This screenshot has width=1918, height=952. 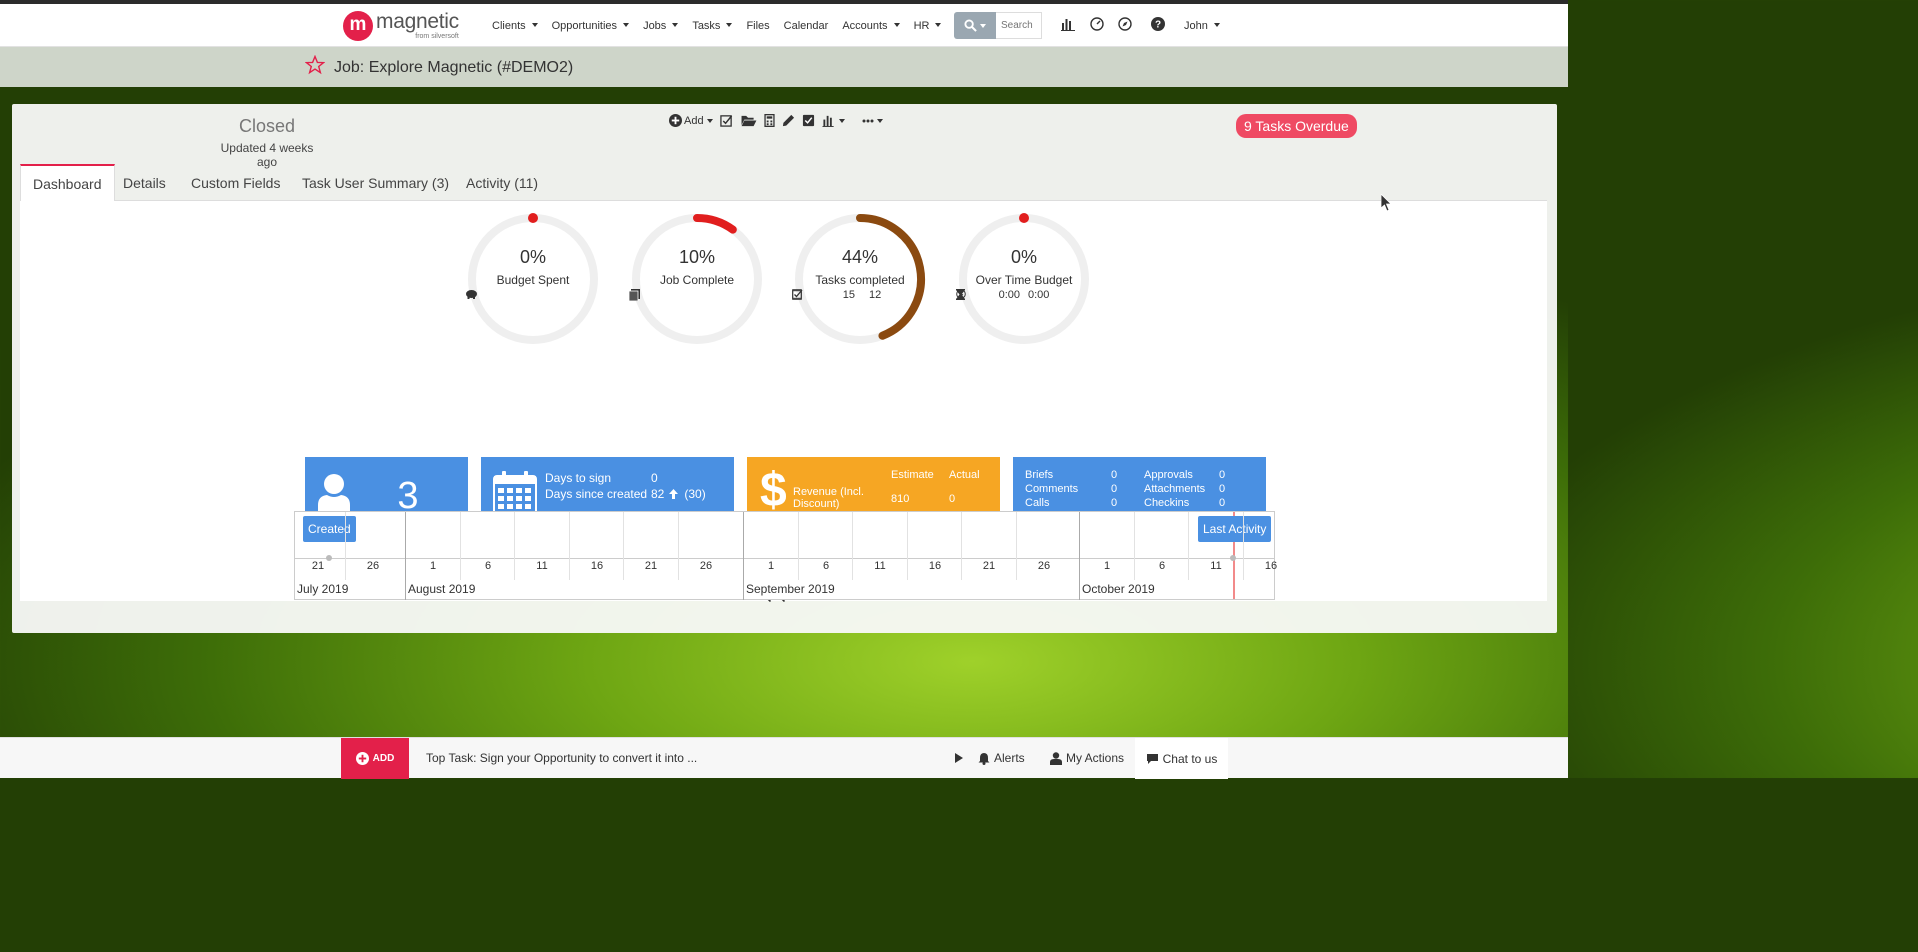 I want to click on tab-activity-11: Activity (11), so click(x=502, y=182).